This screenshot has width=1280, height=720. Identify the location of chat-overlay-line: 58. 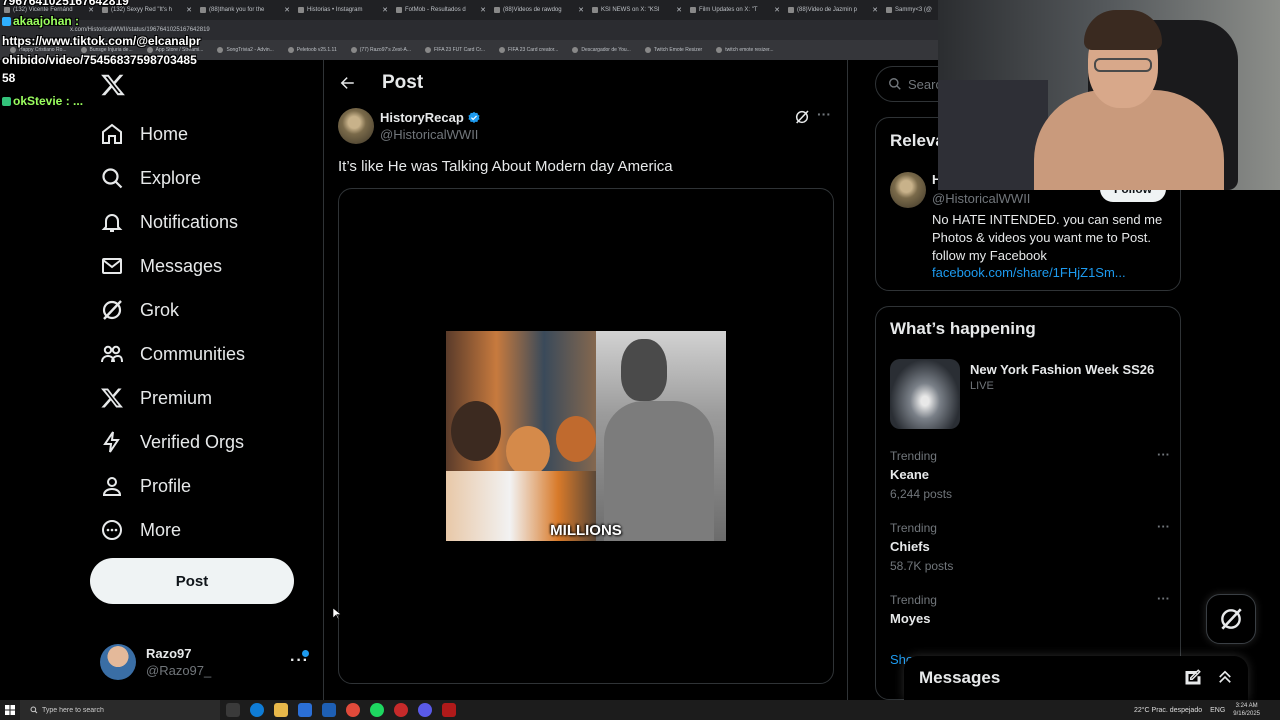
(9, 78).